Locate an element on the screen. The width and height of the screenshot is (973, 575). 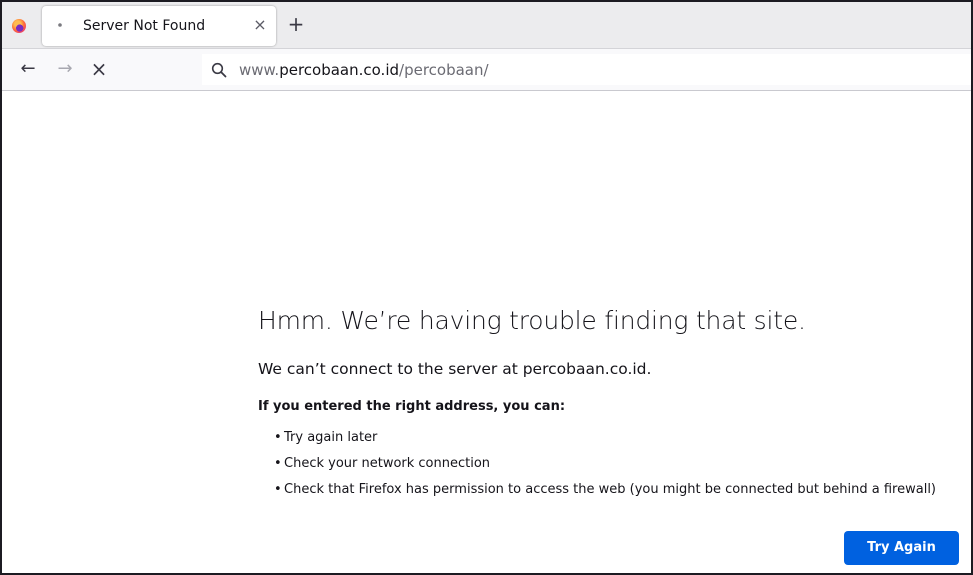
suggestion-item: Check your network connection is located at coordinates (605, 468).